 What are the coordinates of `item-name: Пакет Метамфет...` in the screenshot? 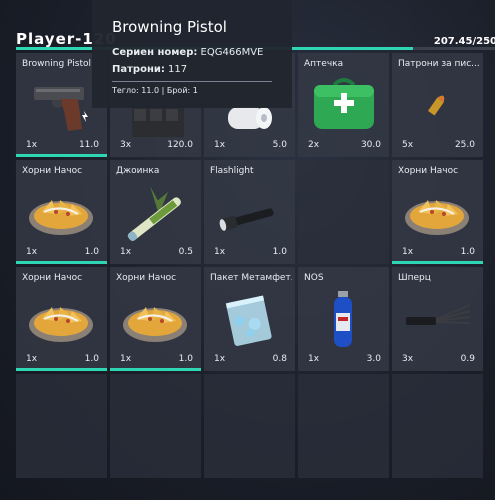 It's located at (251, 278).